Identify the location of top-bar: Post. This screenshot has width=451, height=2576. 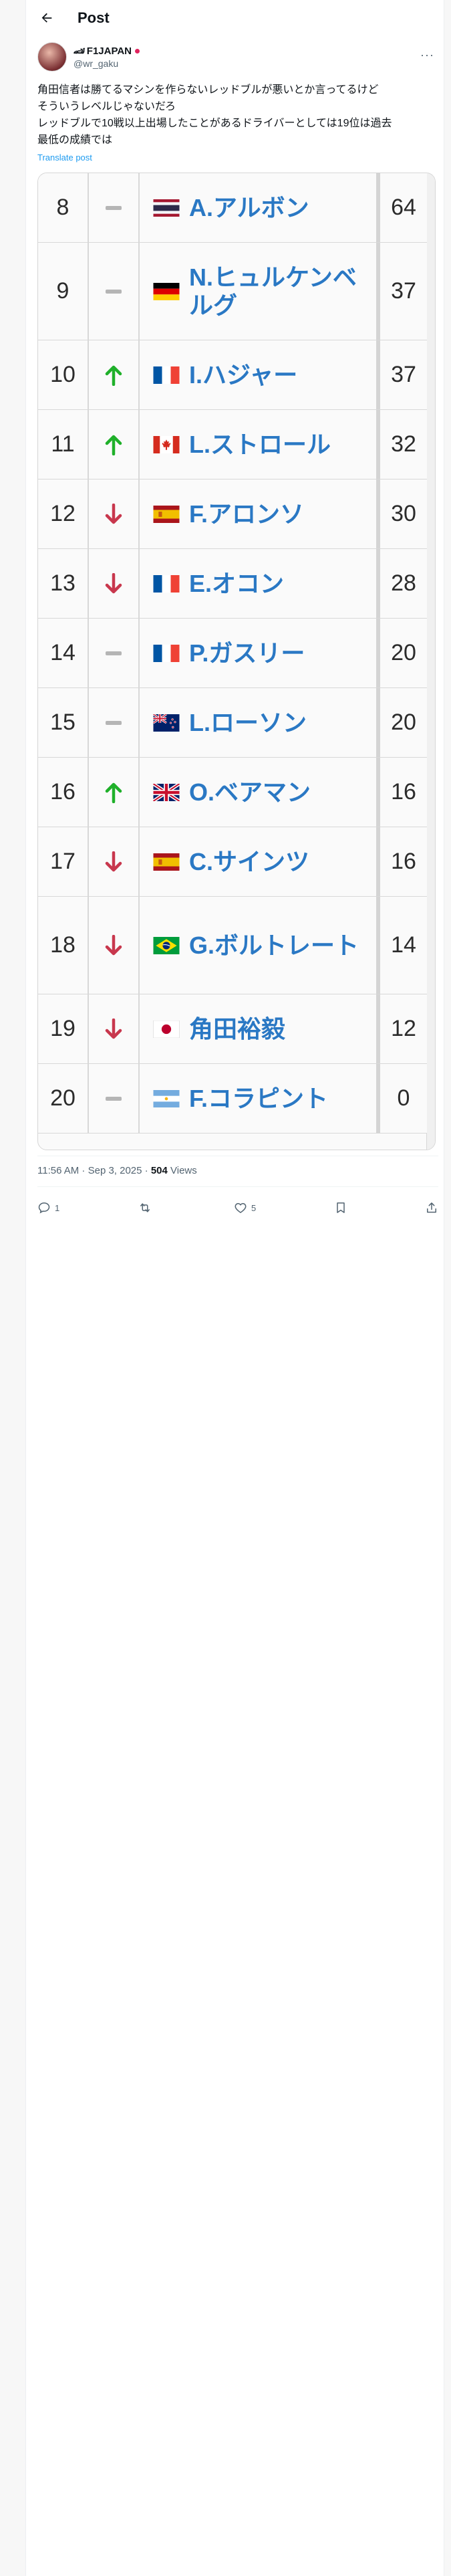
(234, 18).